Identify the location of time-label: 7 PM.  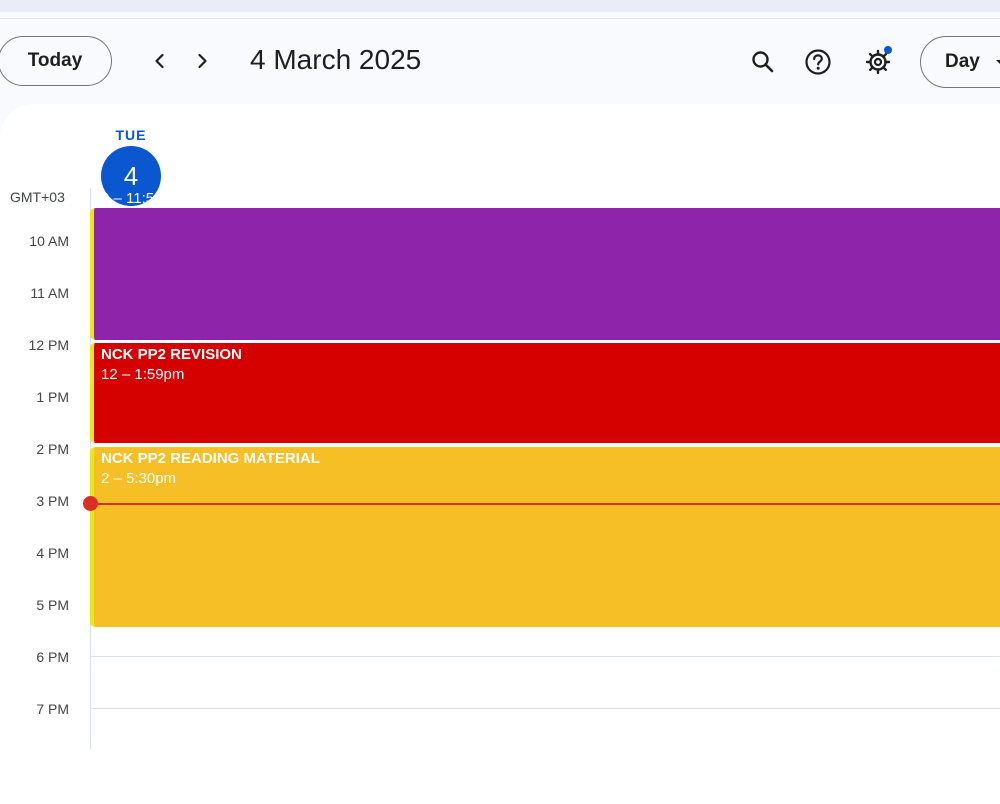
(52, 709).